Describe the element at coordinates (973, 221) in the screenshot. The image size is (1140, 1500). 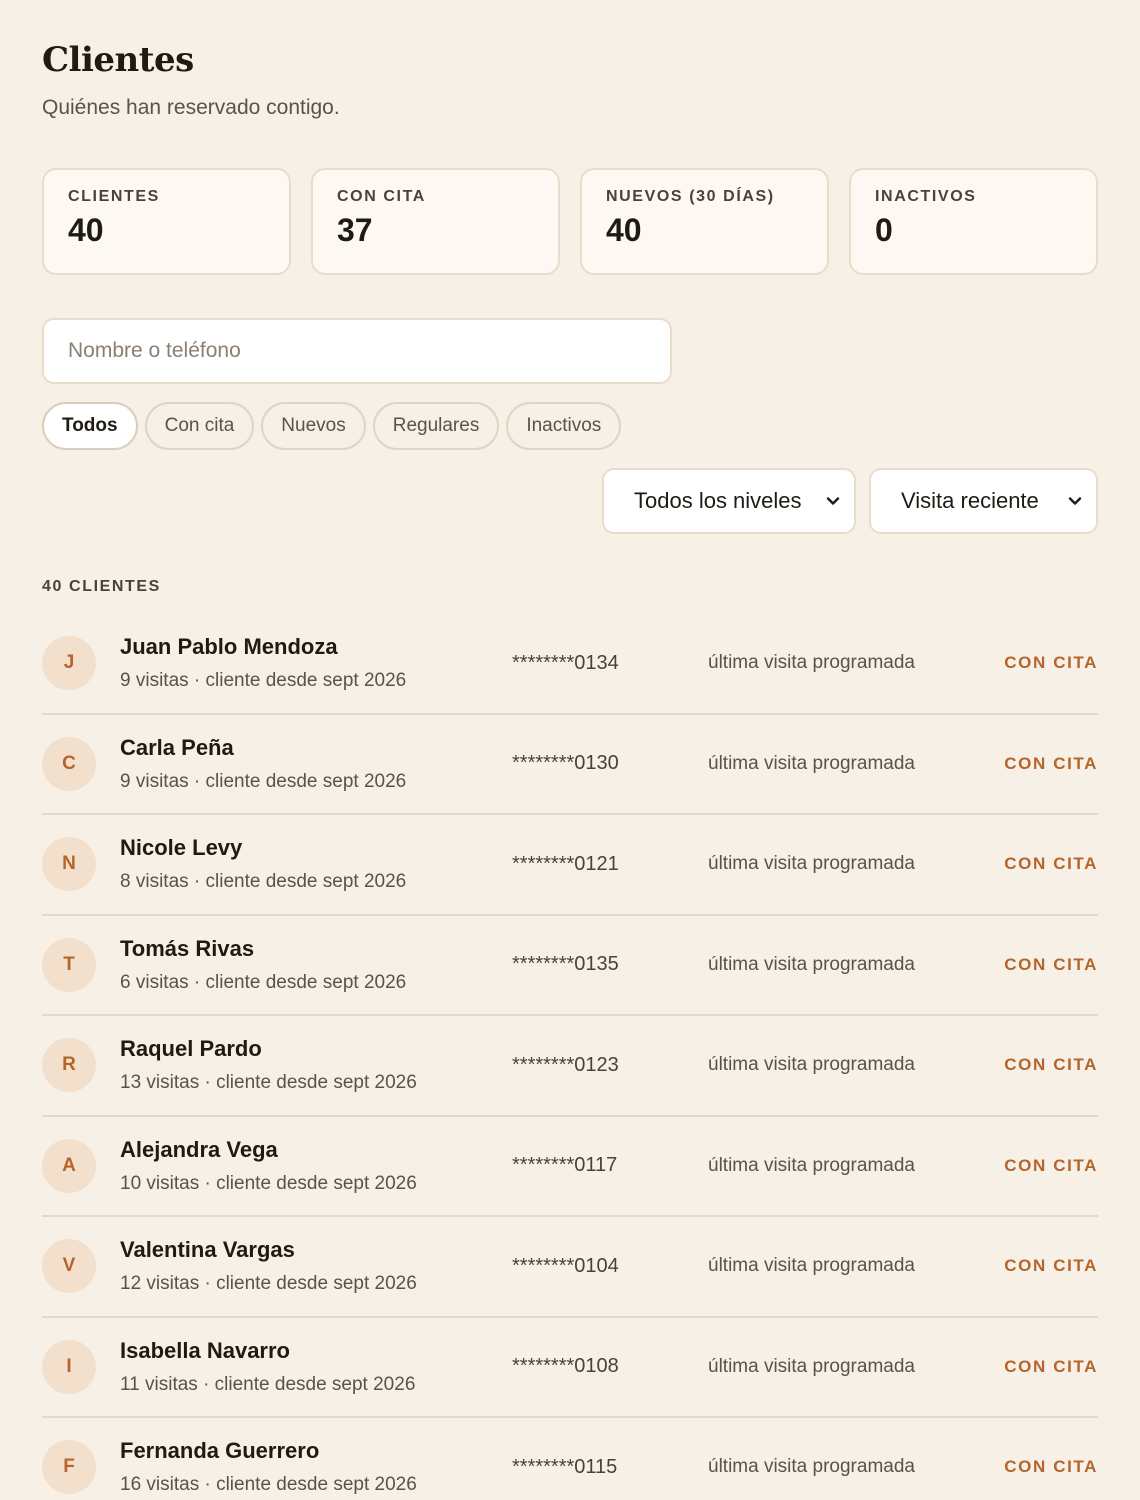
I see `stat-card-inactive: INACTIVOS 0` at that location.